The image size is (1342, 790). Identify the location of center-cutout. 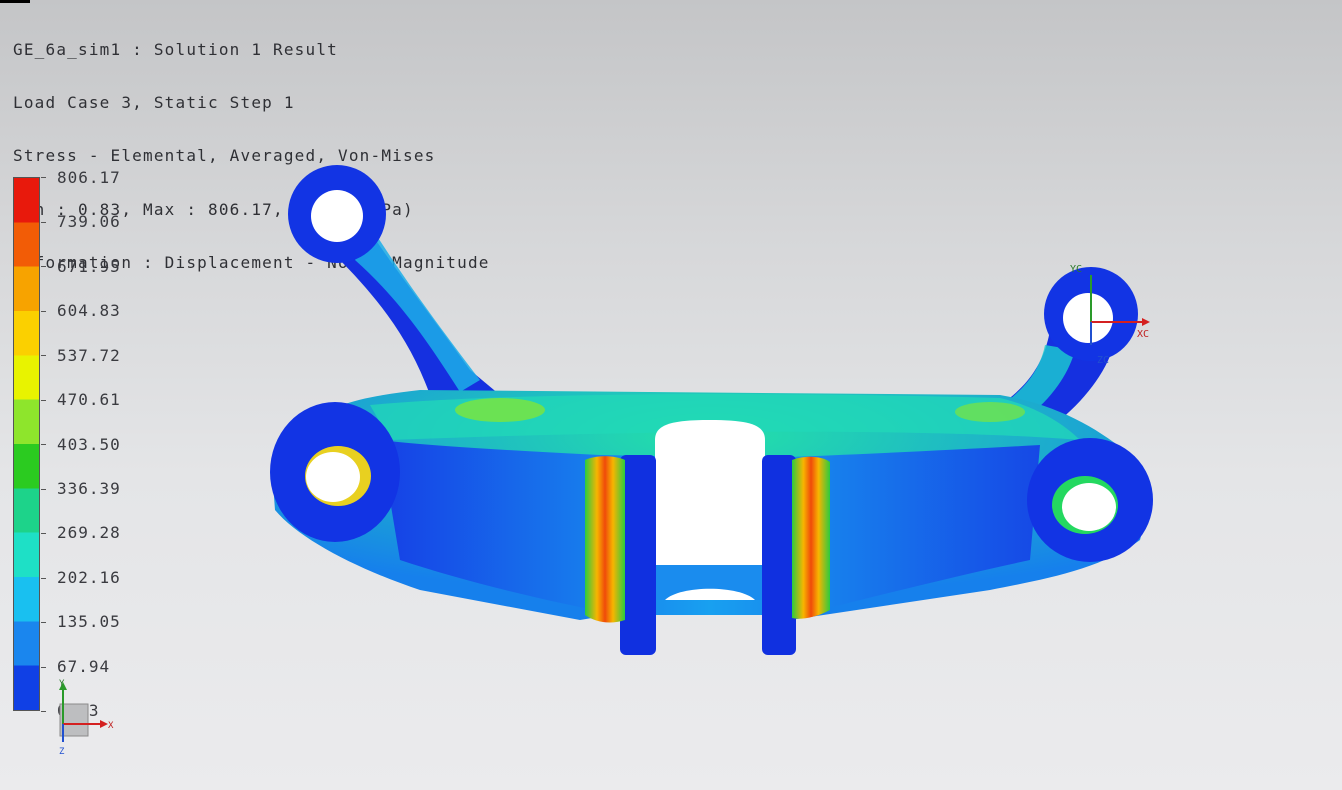
(710, 492).